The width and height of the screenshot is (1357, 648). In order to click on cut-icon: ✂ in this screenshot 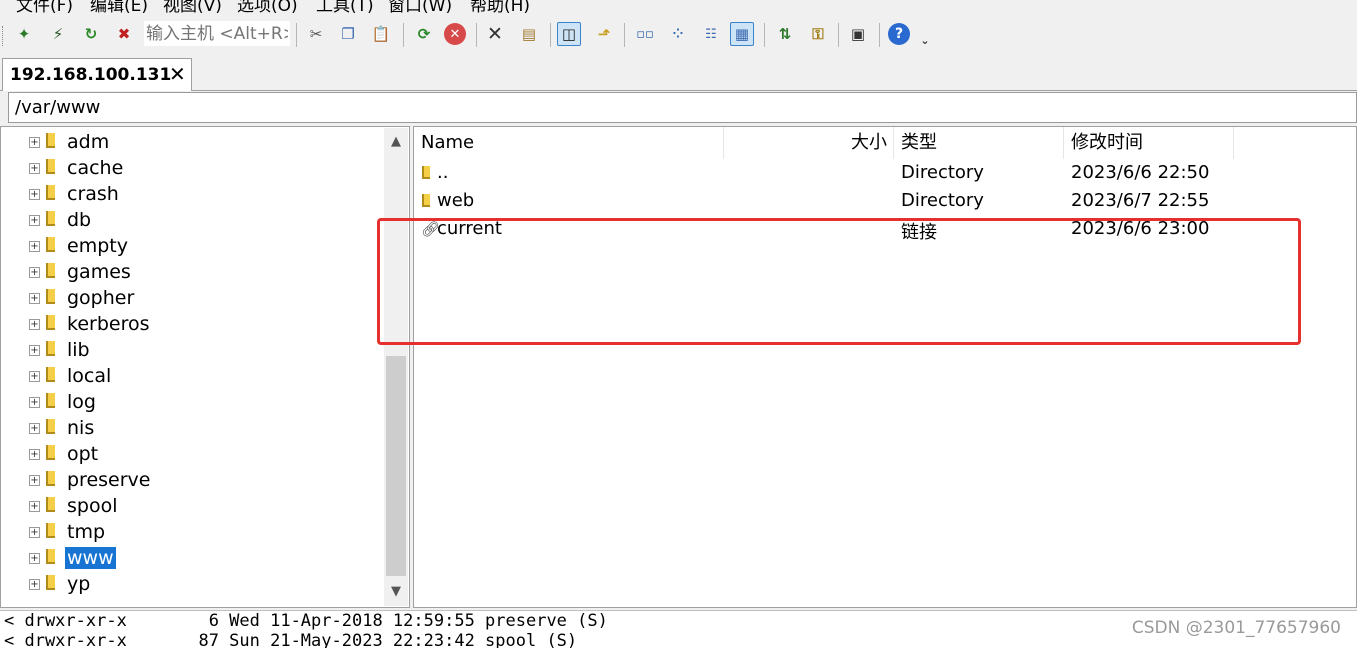, I will do `click(316, 34)`.